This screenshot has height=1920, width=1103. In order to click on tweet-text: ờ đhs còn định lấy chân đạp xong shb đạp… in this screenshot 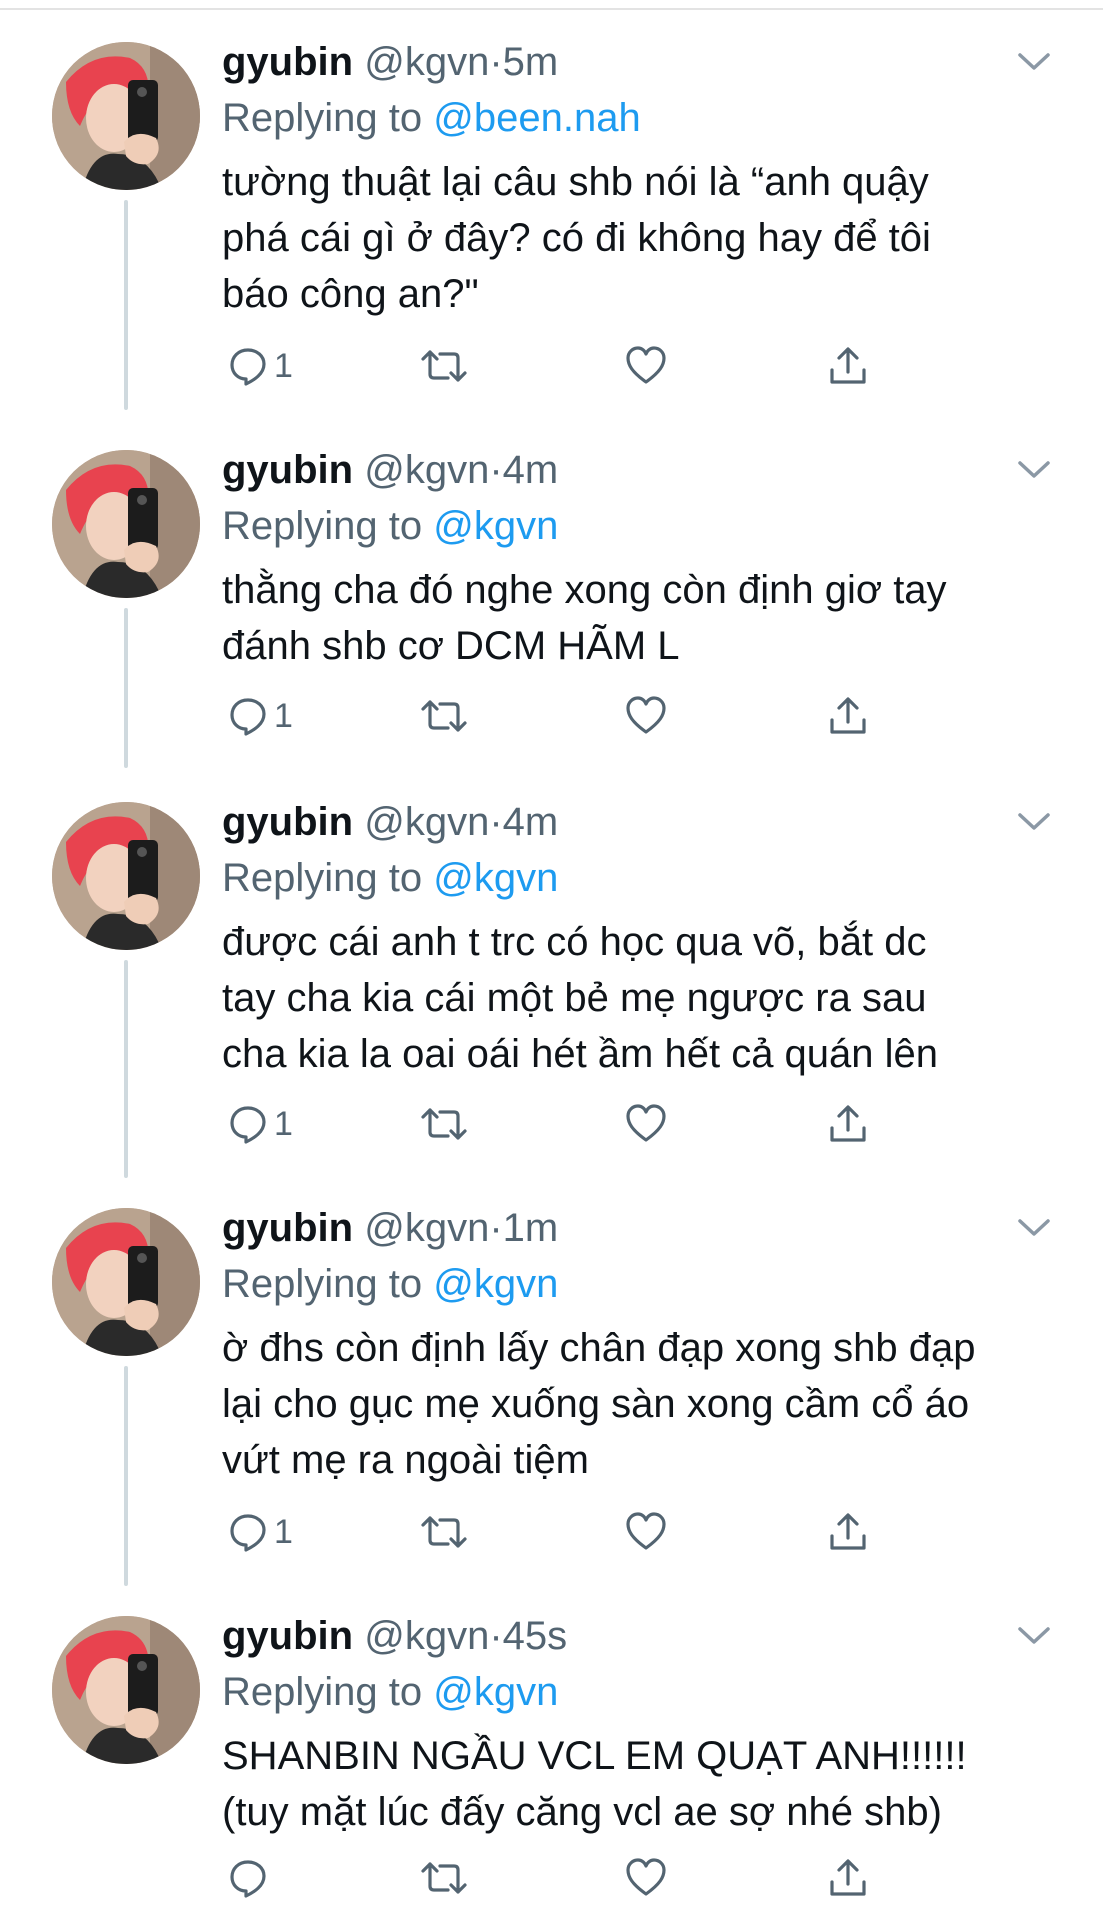, I will do `click(647, 1404)`.